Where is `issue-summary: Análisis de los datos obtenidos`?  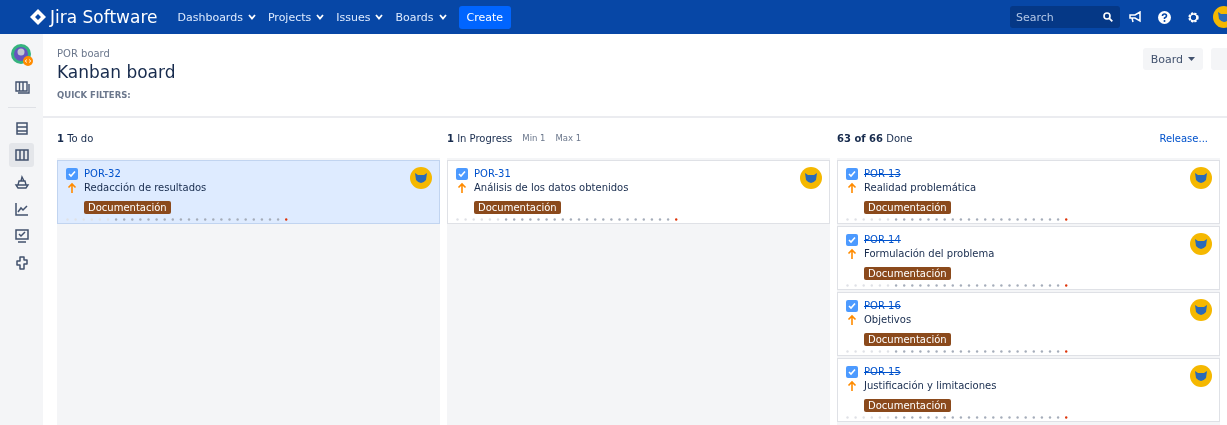
issue-summary: Análisis de los datos obtenidos is located at coordinates (551, 187).